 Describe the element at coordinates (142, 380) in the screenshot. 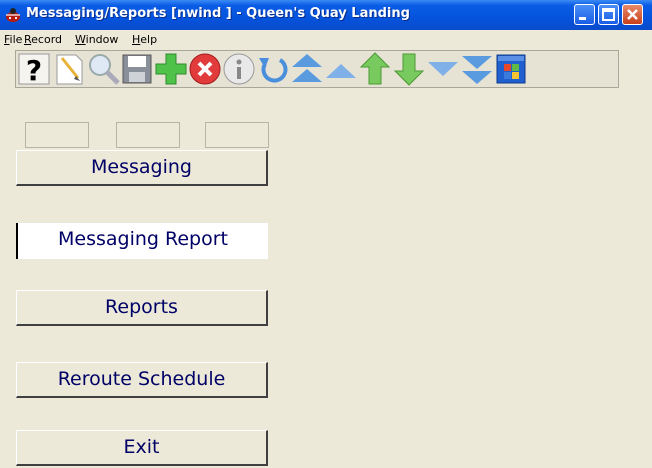

I see `reroute-schedule-button: Reroute Schedule` at that location.